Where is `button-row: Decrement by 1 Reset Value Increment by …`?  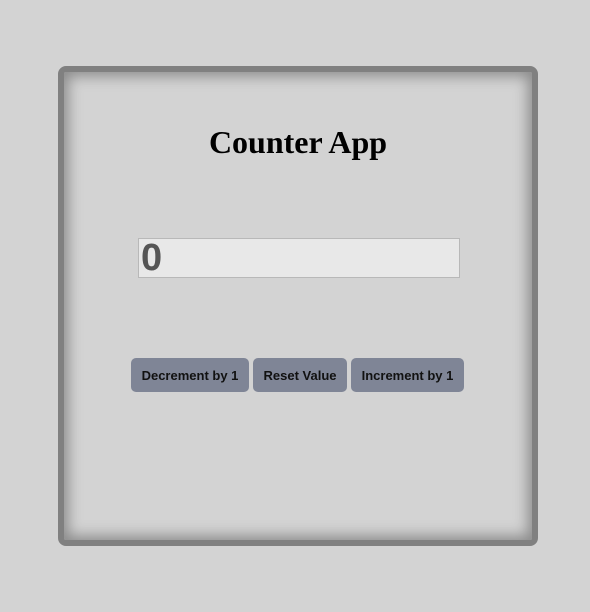
button-row: Decrement by 1 Reset Value Increment by … is located at coordinates (297, 375).